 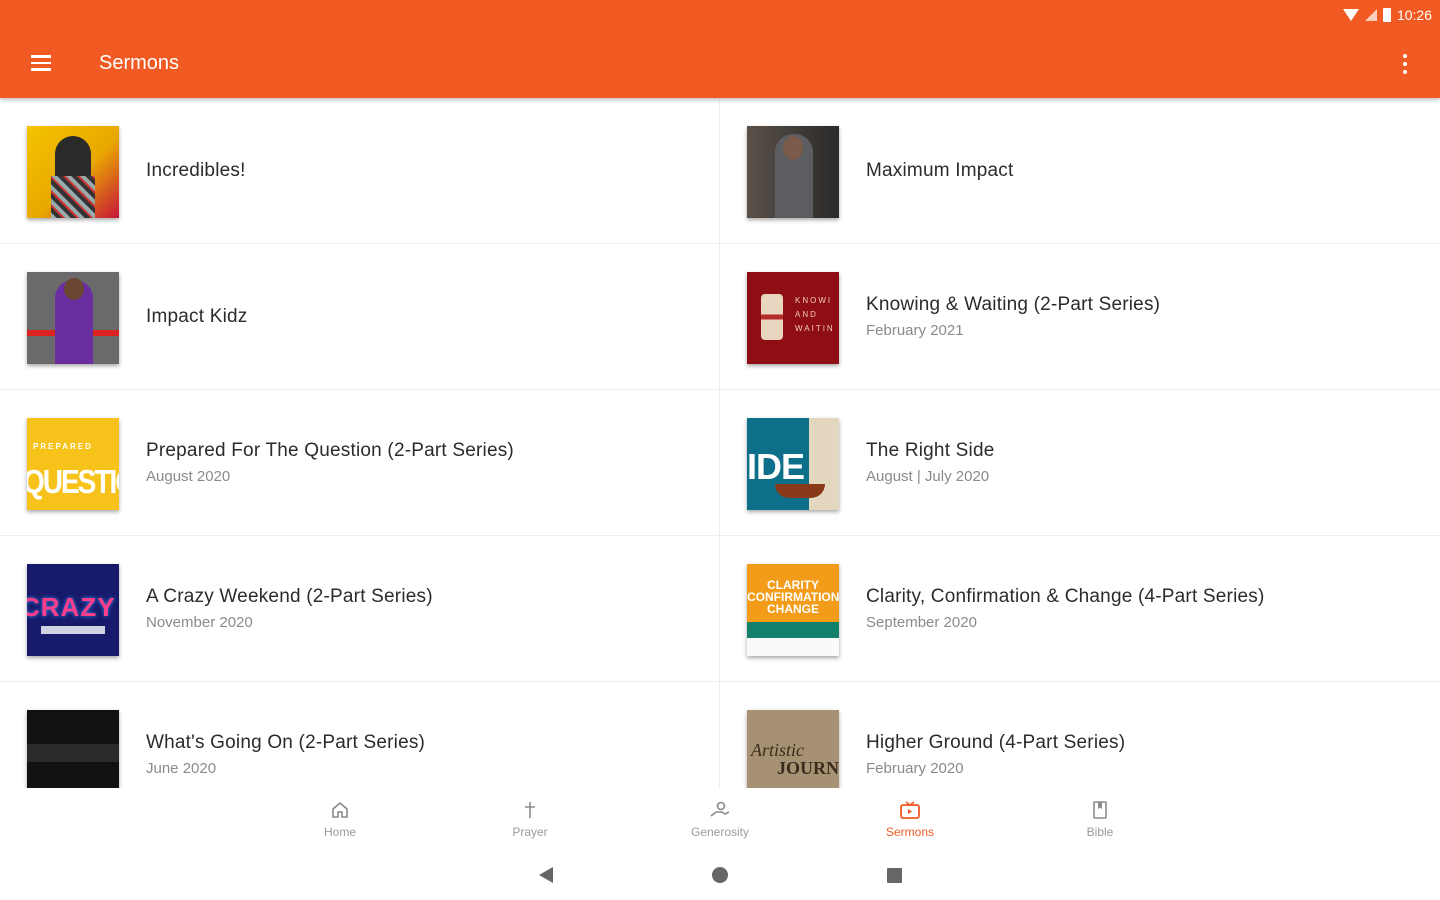 I want to click on thumb-text: WAITIN, so click(x=815, y=328).